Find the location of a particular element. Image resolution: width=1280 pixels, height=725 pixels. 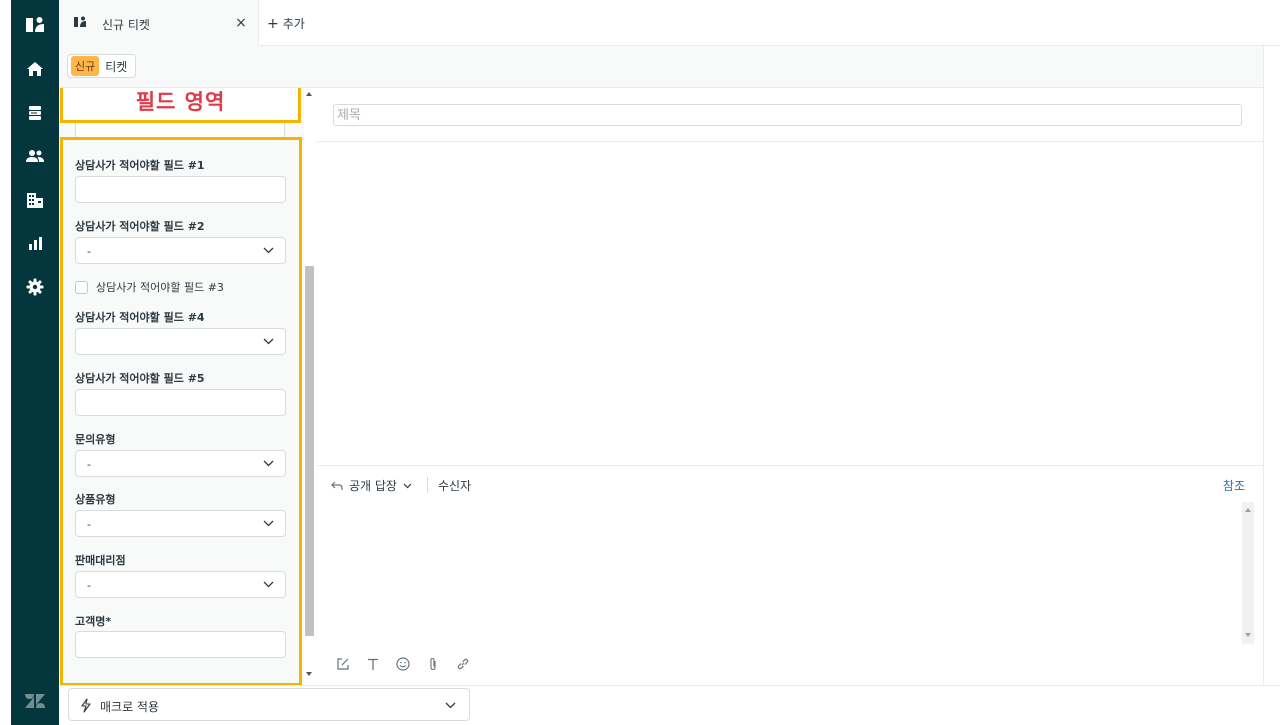

fields-scrollbar is located at coordinates (310, 386).